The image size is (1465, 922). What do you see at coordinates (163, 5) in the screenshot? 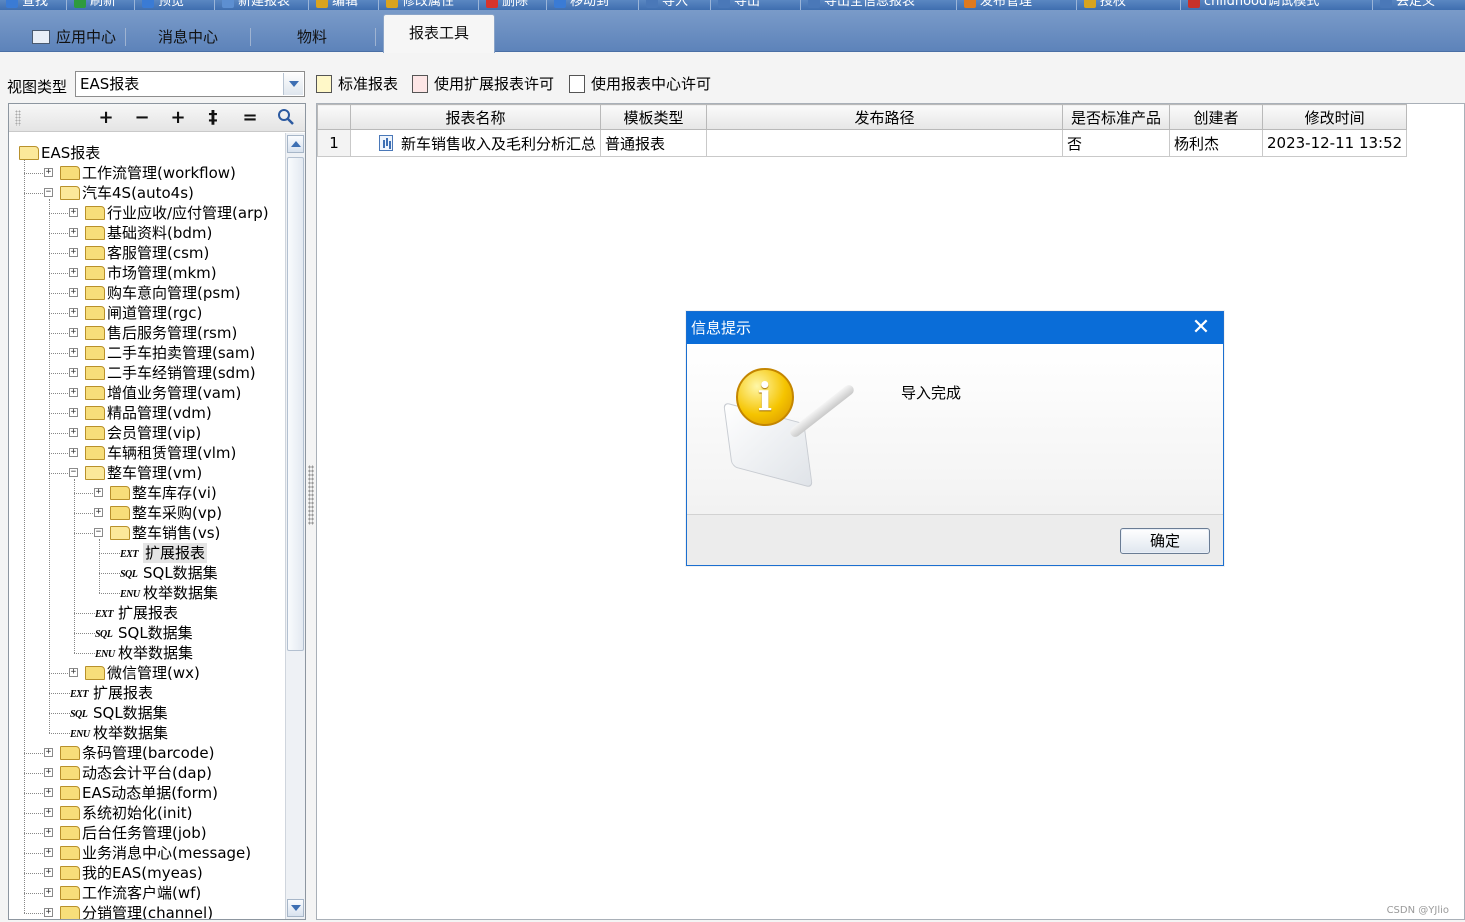
I see `toolbar-item: 预览` at bounding box center [163, 5].